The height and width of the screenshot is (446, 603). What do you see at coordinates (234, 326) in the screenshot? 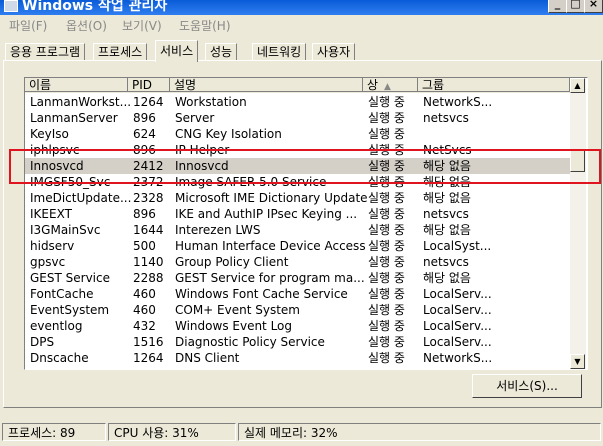
I see `cell-description: Windows Event Log` at bounding box center [234, 326].